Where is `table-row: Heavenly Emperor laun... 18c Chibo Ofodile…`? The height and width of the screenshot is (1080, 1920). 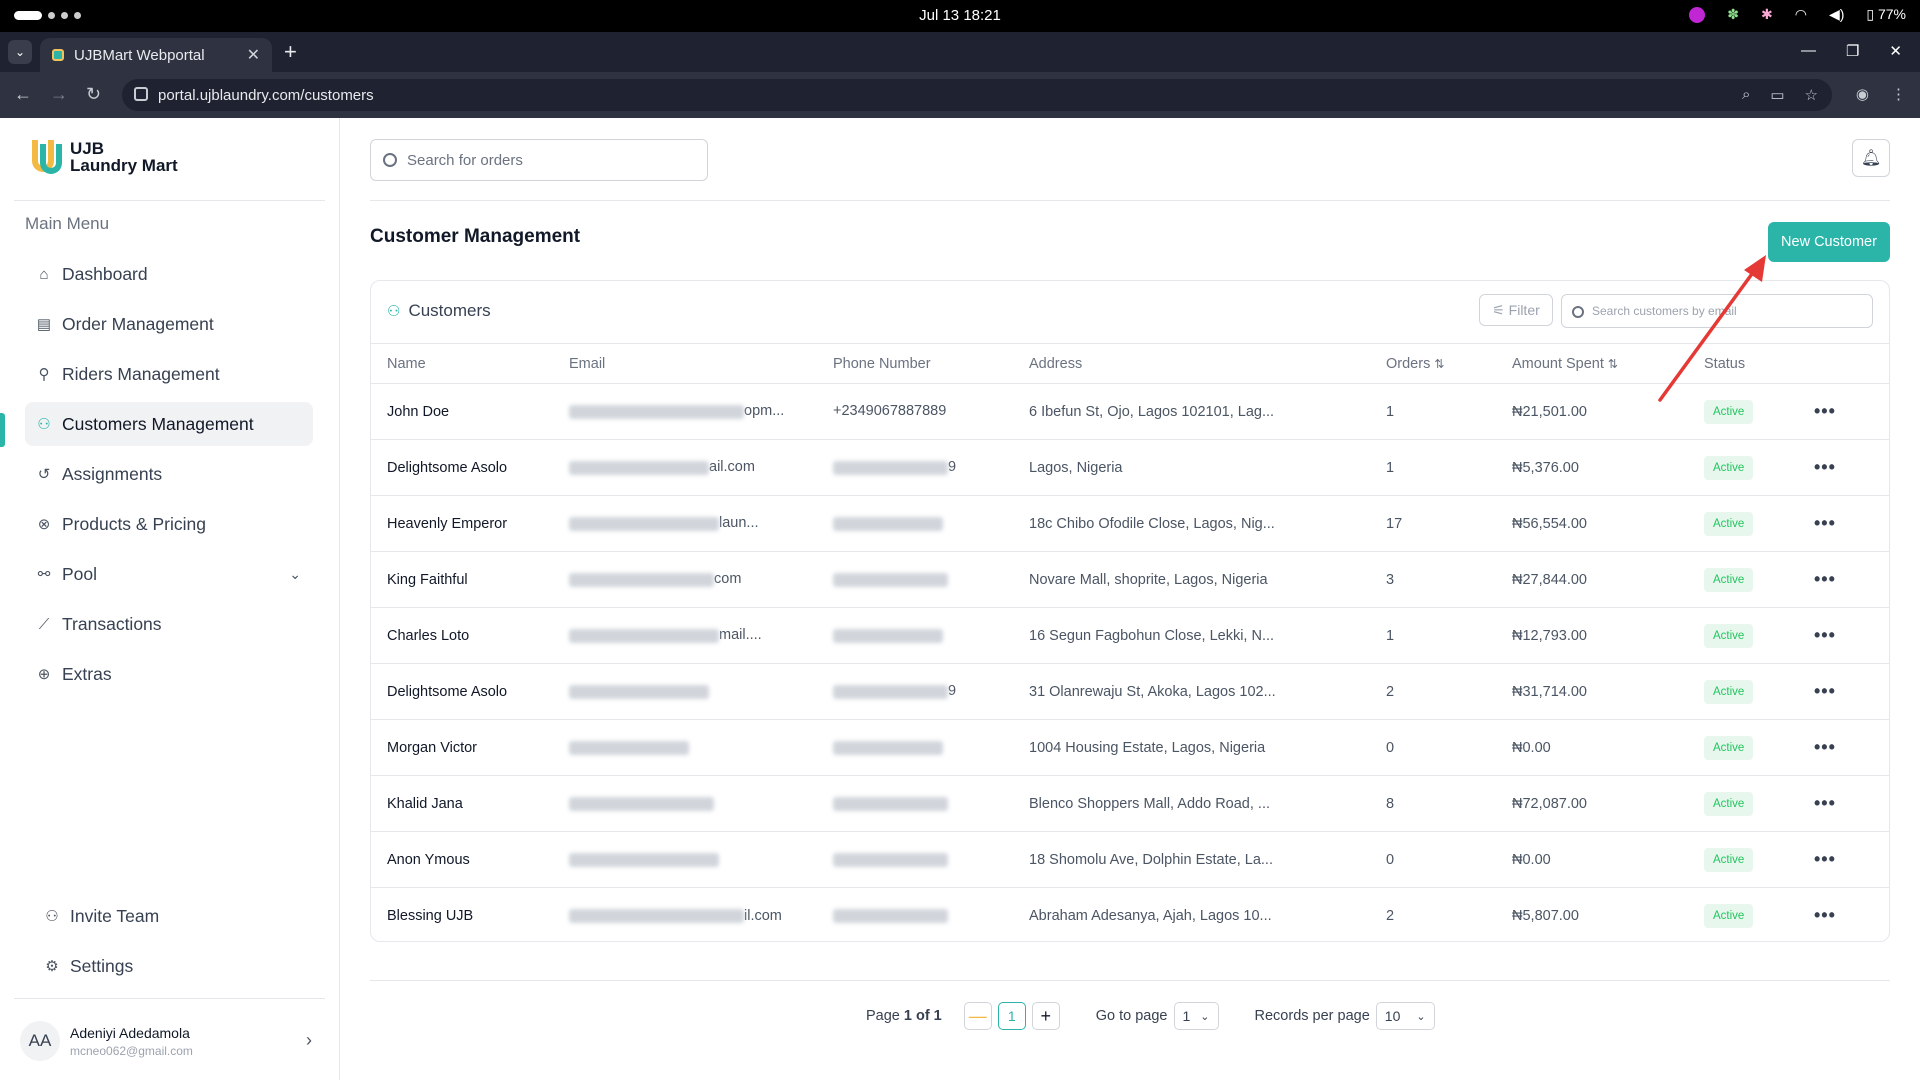
table-row: Heavenly Emperor laun... 18c Chibo Ofodile… is located at coordinates (1130, 523).